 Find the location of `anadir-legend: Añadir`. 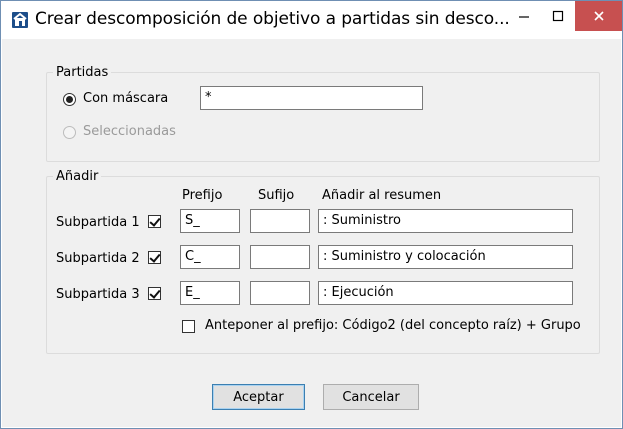

anadir-legend: Añadir is located at coordinates (77, 176).